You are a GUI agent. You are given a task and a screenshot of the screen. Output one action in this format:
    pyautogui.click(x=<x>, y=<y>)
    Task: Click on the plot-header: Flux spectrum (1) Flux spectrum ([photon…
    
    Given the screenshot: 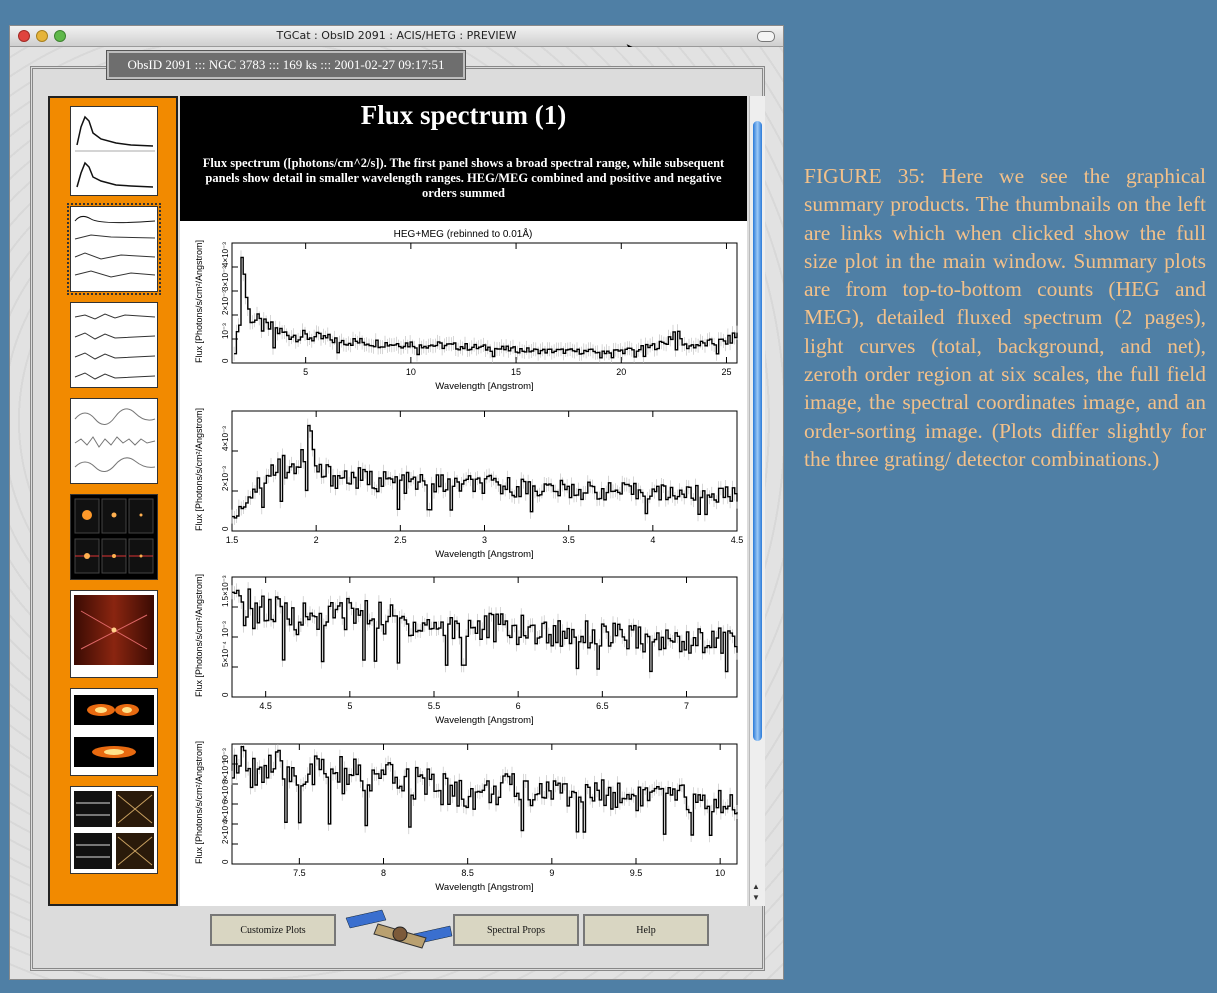 What is the action you would take?
    pyautogui.click(x=463, y=158)
    